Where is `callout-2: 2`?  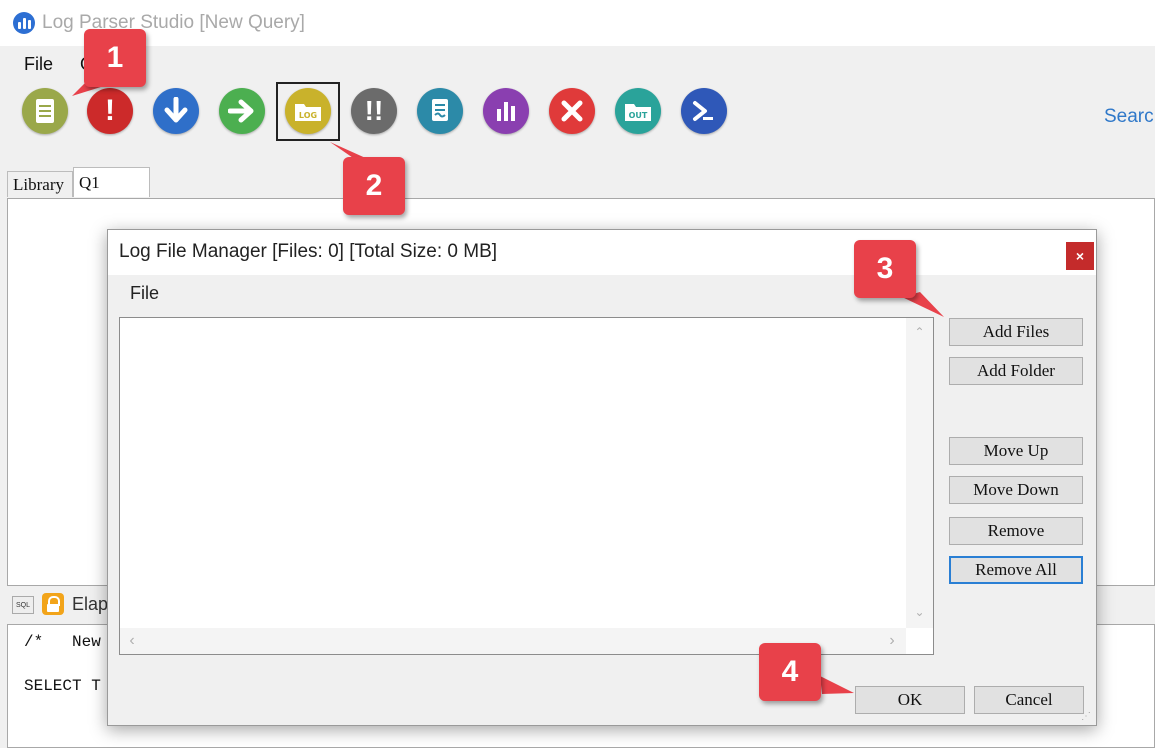 callout-2: 2 is located at coordinates (374, 186).